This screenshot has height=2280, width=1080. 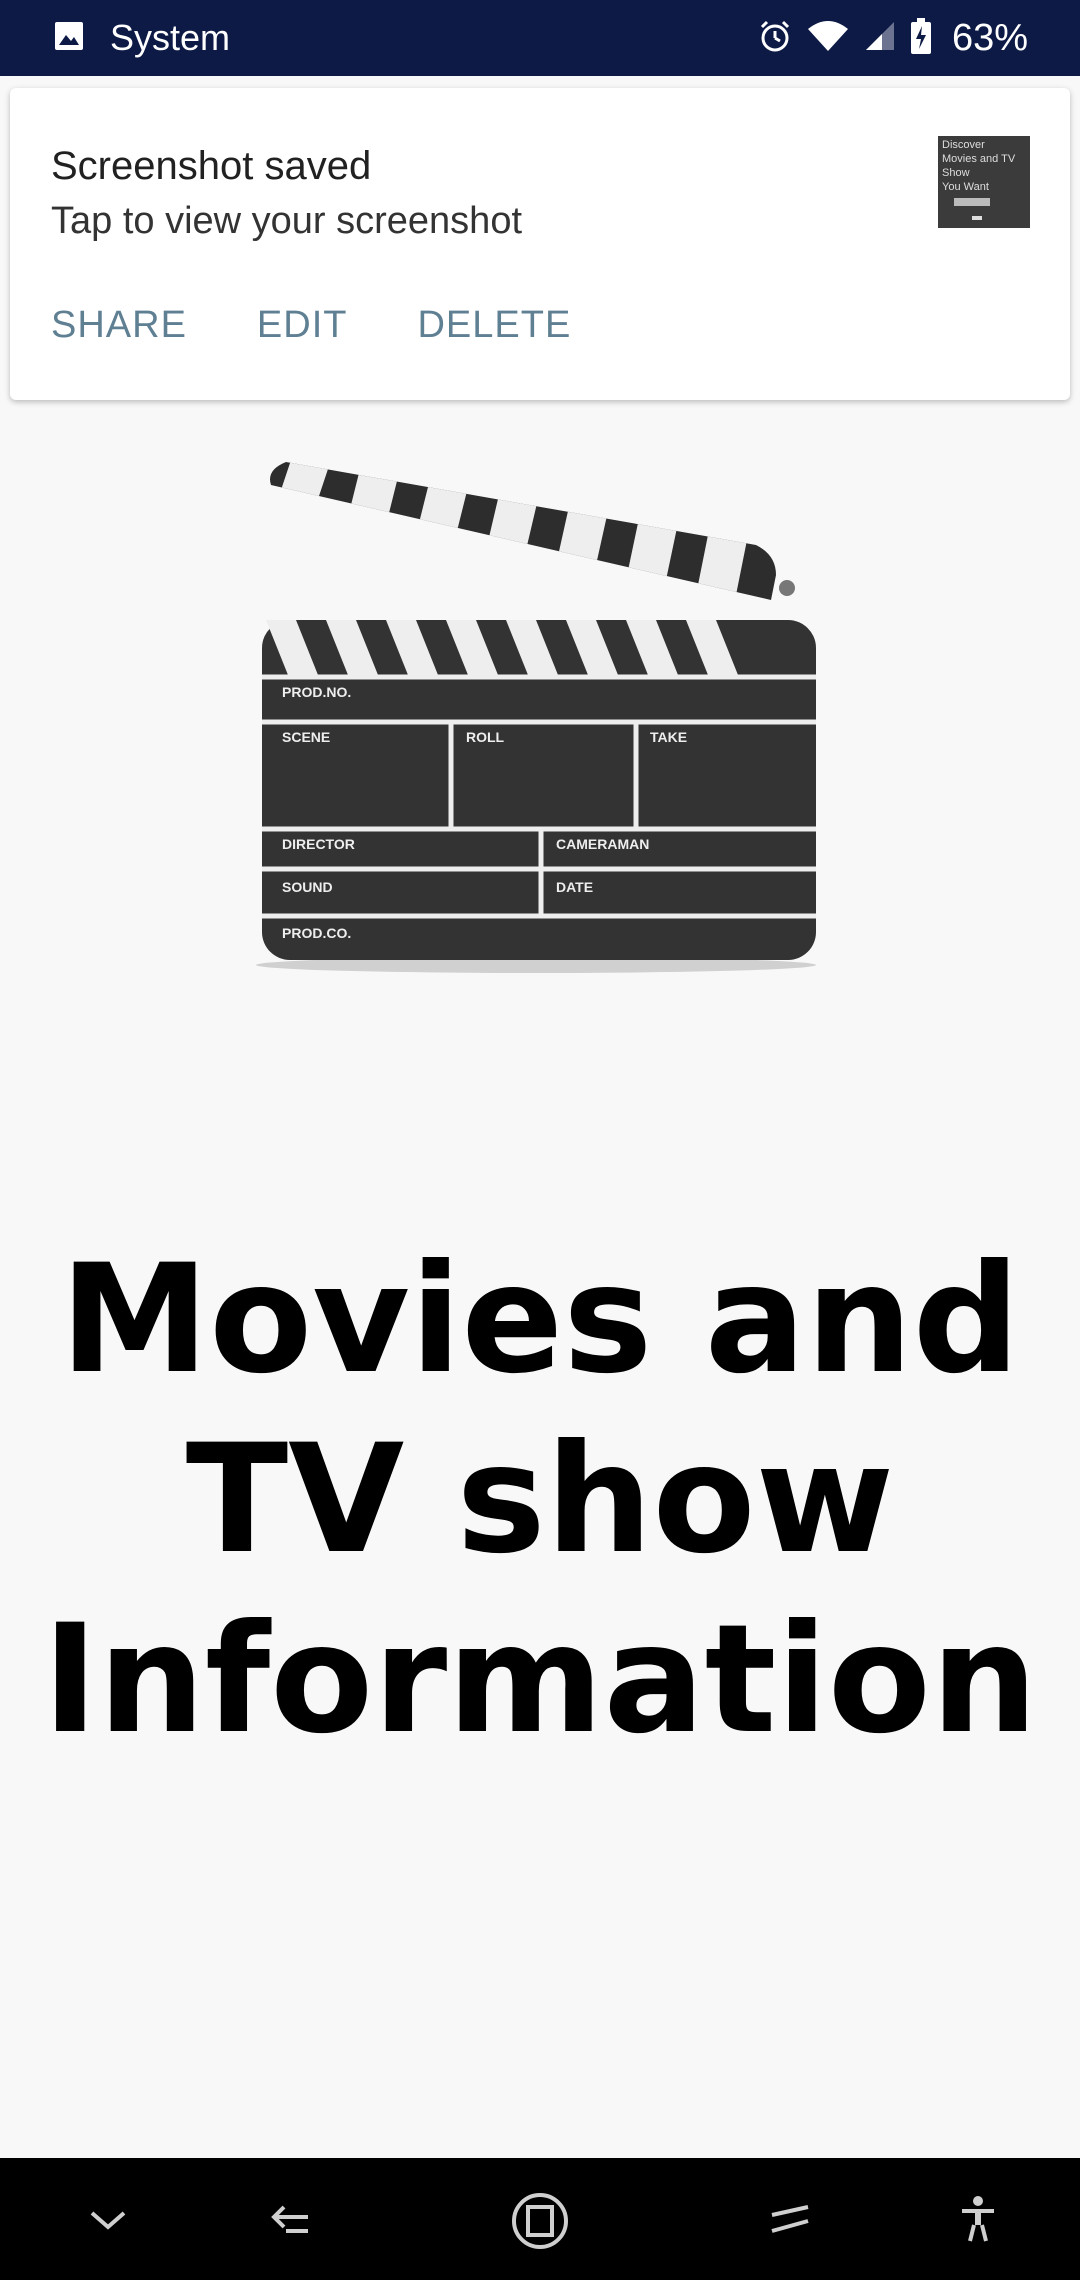 What do you see at coordinates (574, 887) in the screenshot?
I see `clapper-label: DATE` at bounding box center [574, 887].